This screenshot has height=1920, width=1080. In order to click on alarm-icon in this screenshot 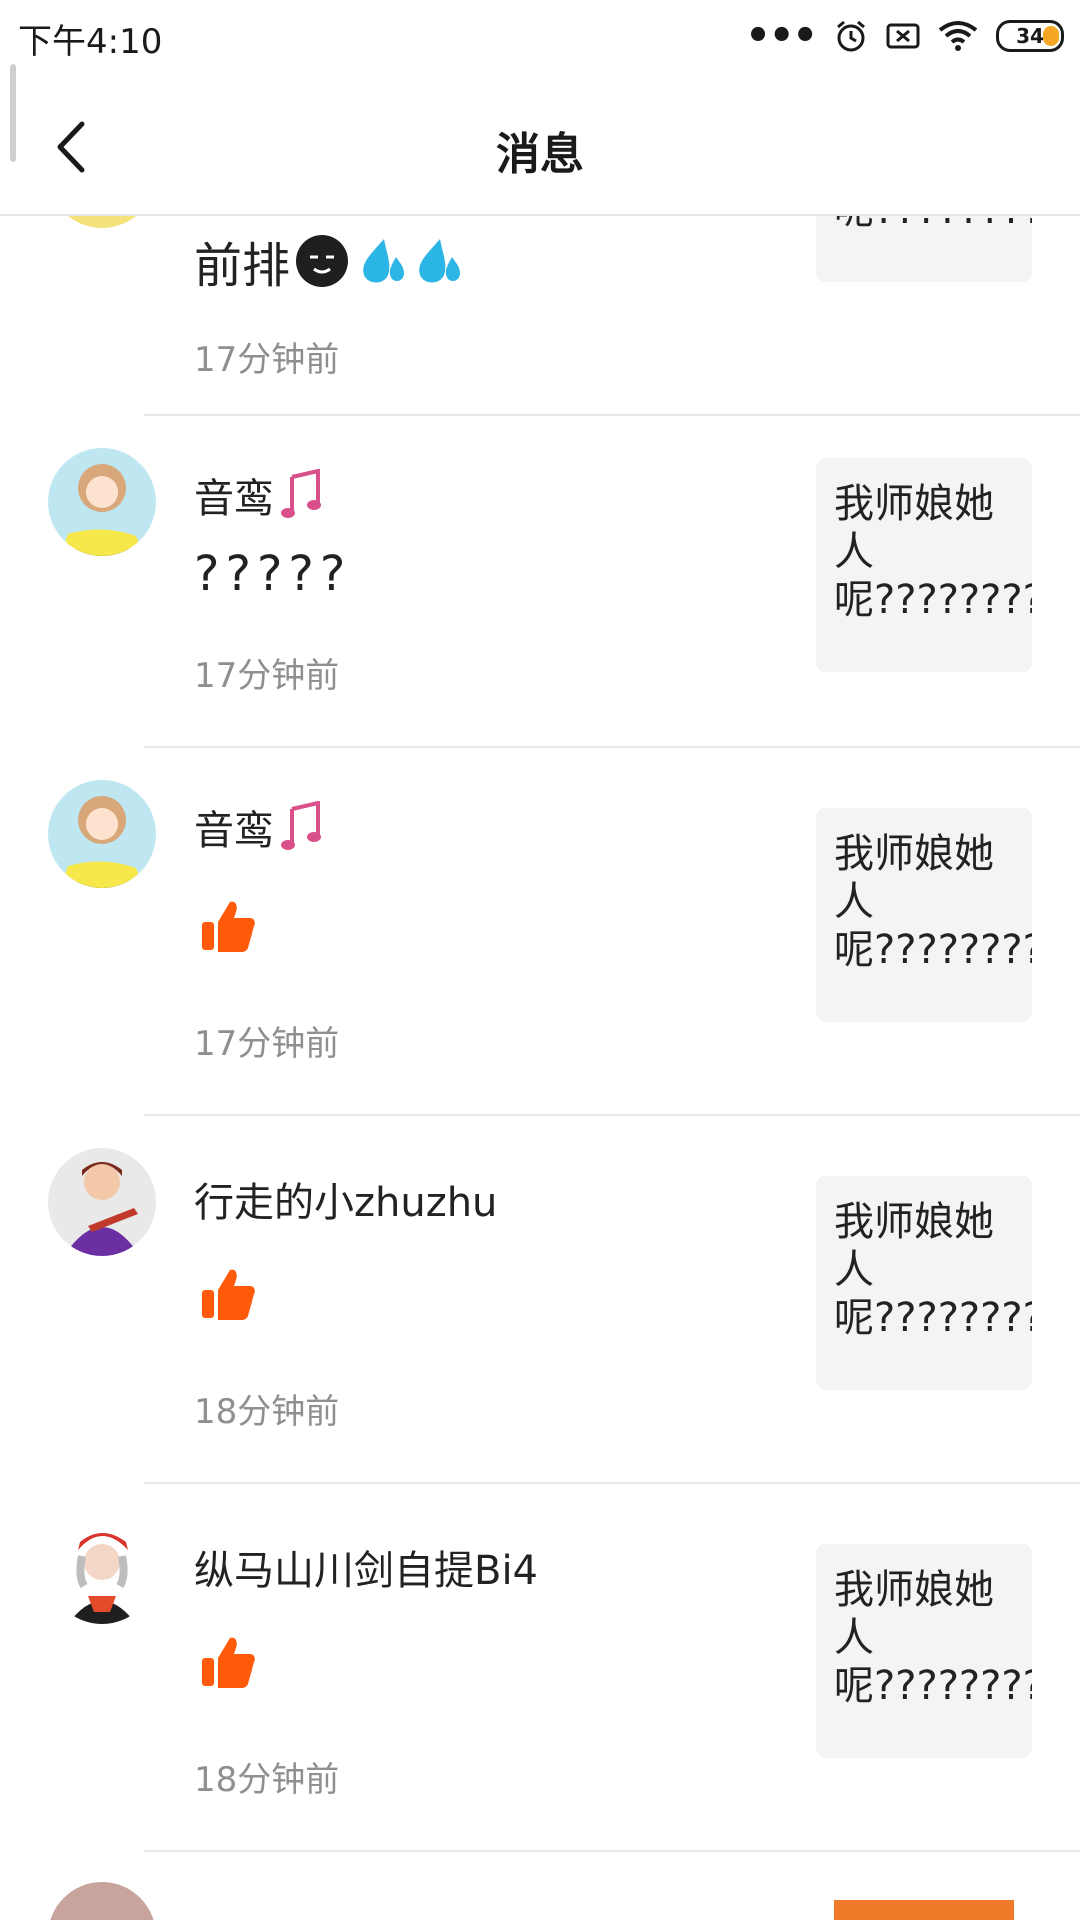, I will do `click(851, 36)`.